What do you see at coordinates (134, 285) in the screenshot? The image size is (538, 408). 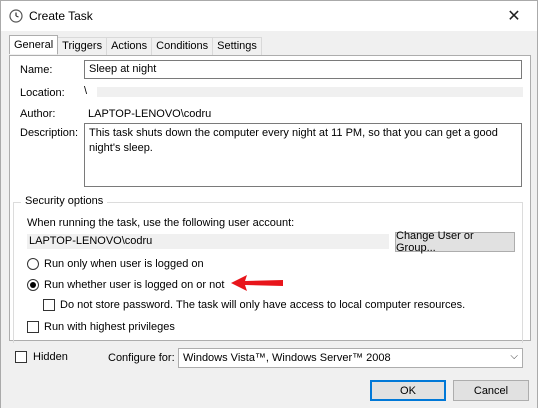 I see `run-whether-logged-on-label: Run whether user is logged on or not` at bounding box center [134, 285].